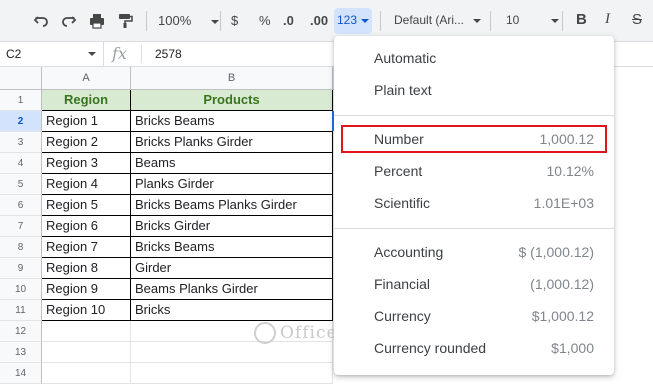  Describe the element at coordinates (474, 284) in the screenshot. I see `menu-item-financial: Financial (1,000.12)` at that location.